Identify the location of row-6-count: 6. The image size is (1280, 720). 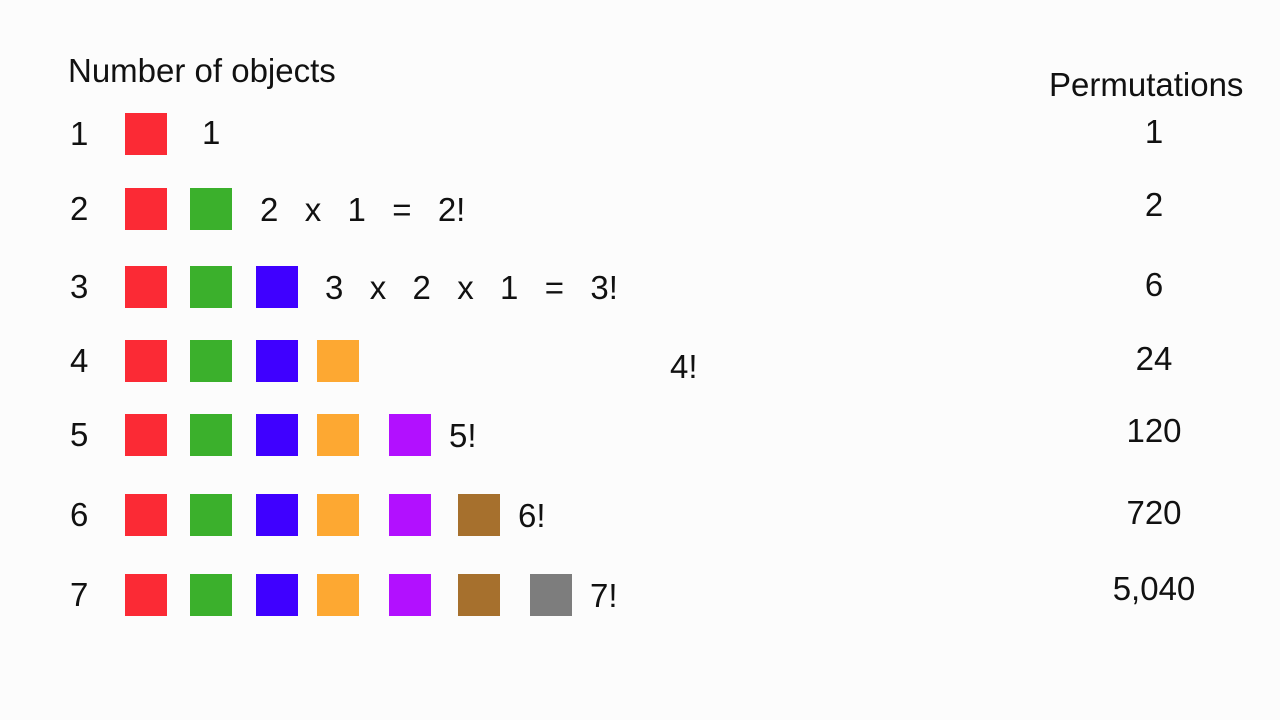
(79, 514).